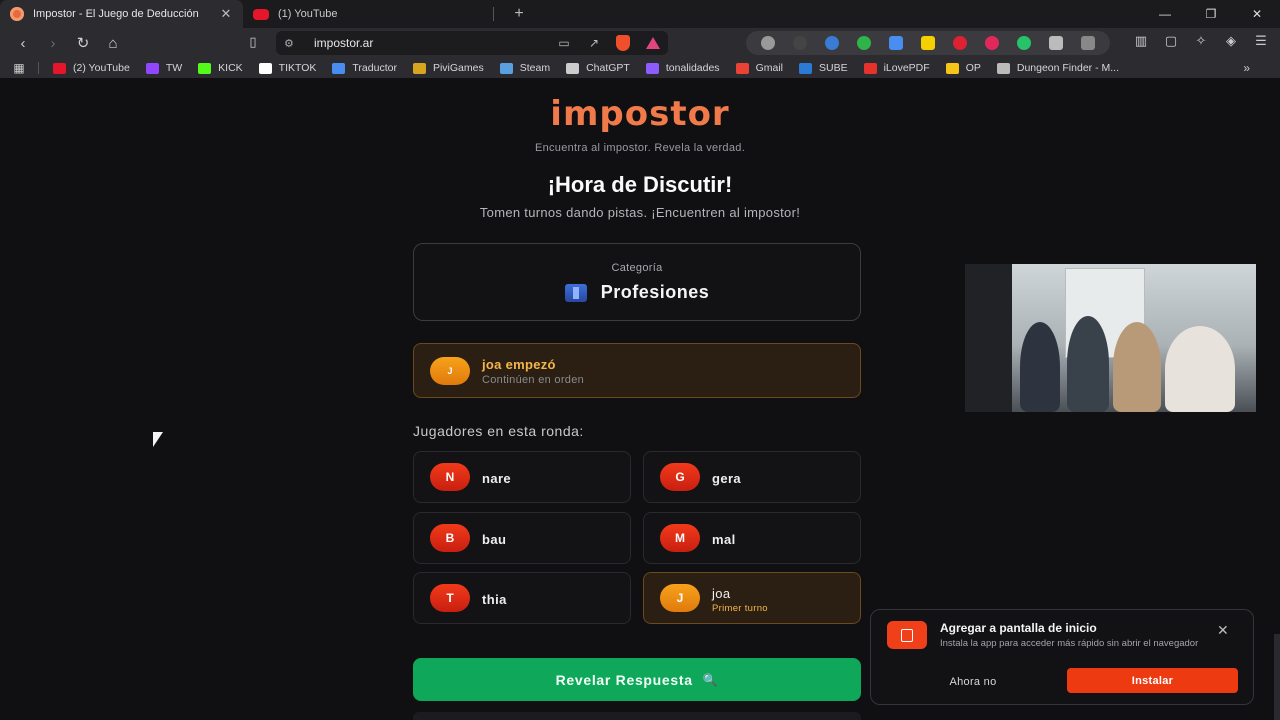 Image resolution: width=1280 pixels, height=720 pixels. Describe the element at coordinates (637, 716) in the screenshot. I see `next-section-edge` at that location.